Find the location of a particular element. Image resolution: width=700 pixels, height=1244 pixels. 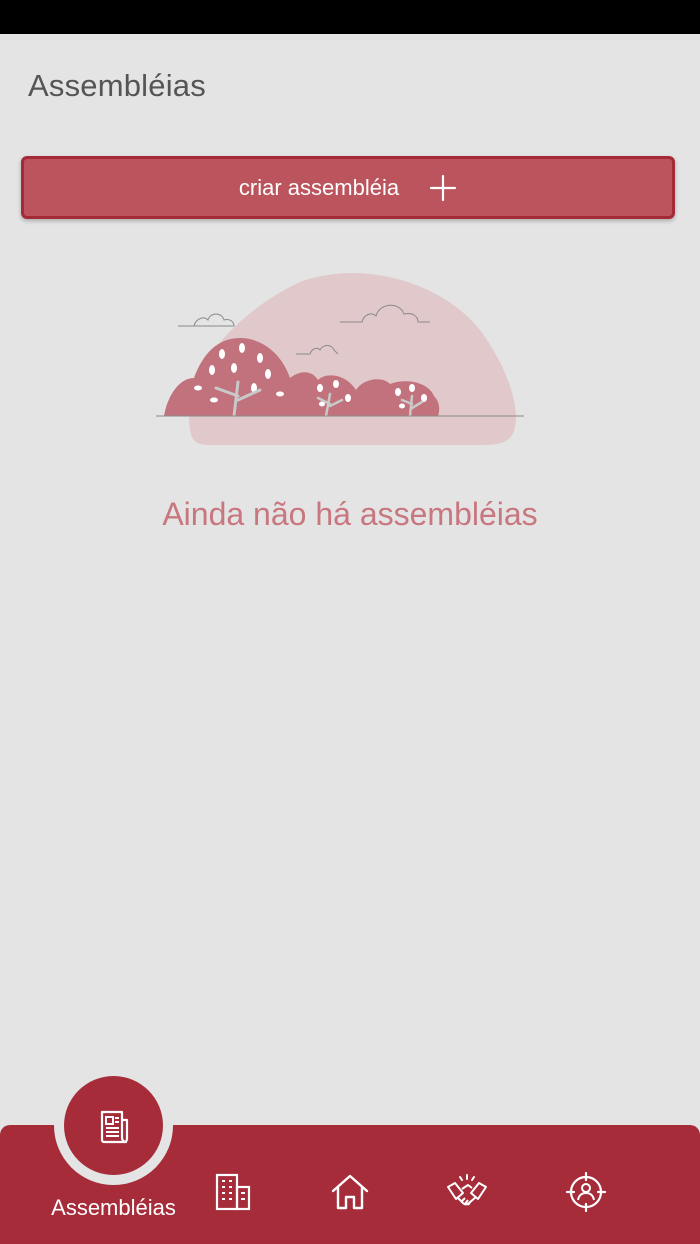

handshake-icon is located at coordinates (467, 1190).